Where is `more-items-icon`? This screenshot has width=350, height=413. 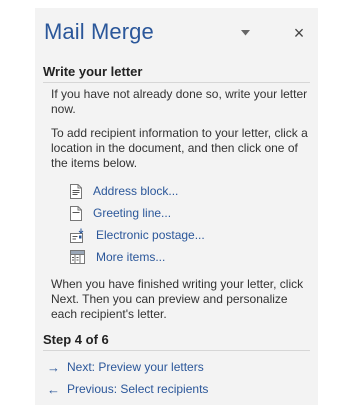 more-items-icon is located at coordinates (77, 257).